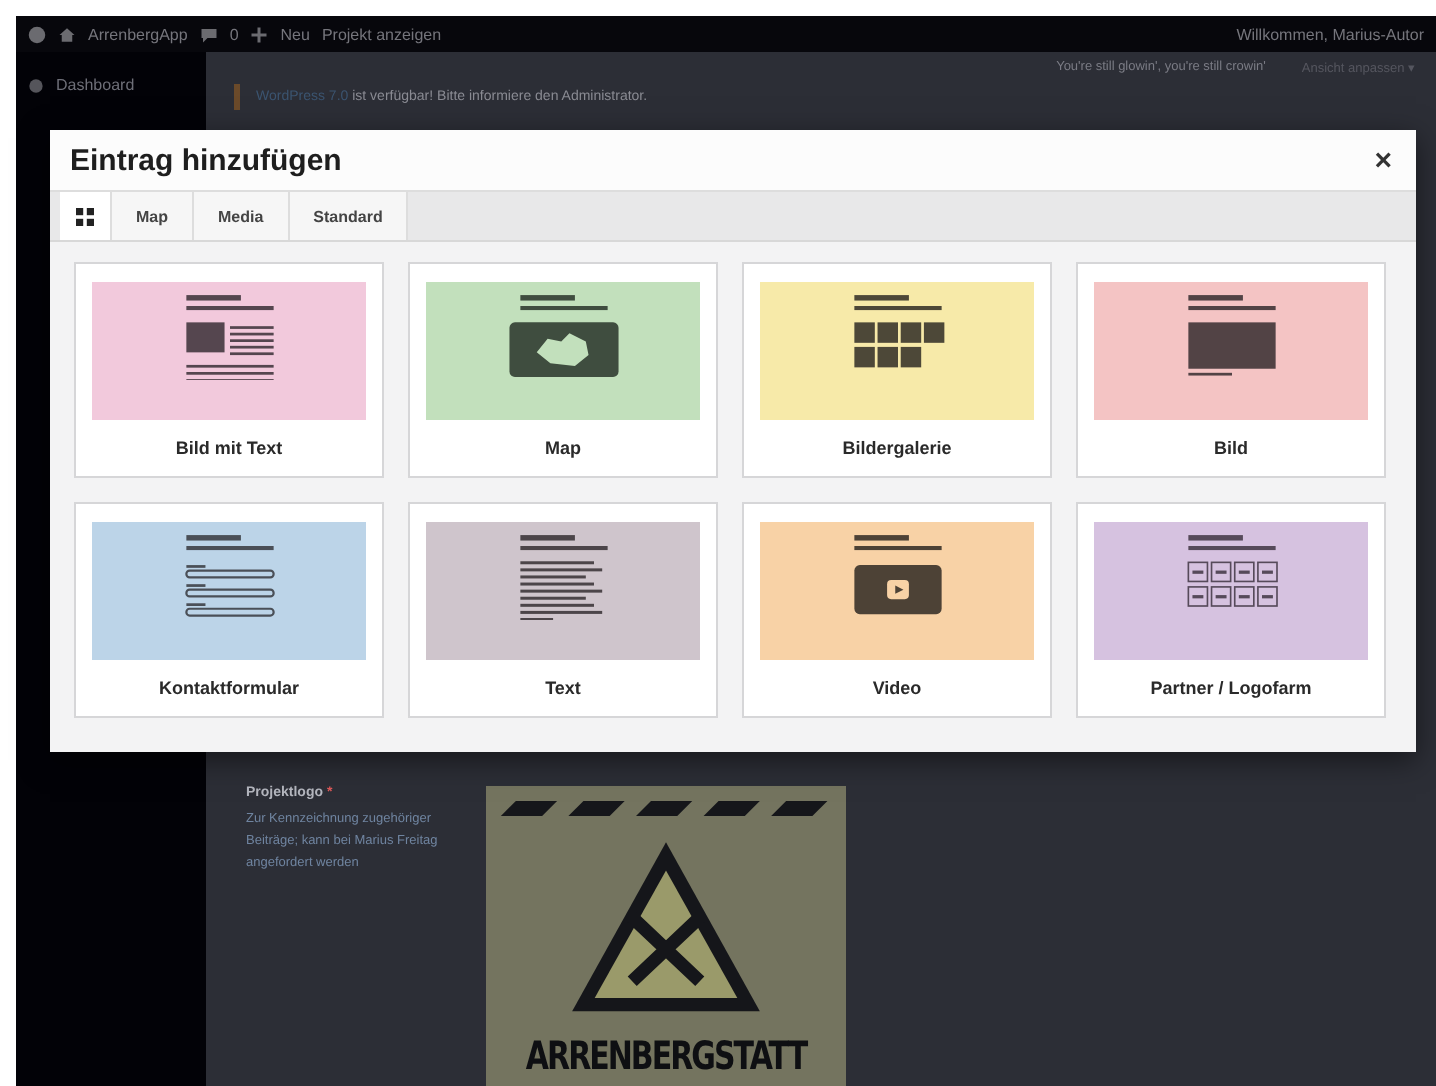 This screenshot has width=1436, height=1086. I want to click on block-label: Partner / Logofarm, so click(1231, 688).